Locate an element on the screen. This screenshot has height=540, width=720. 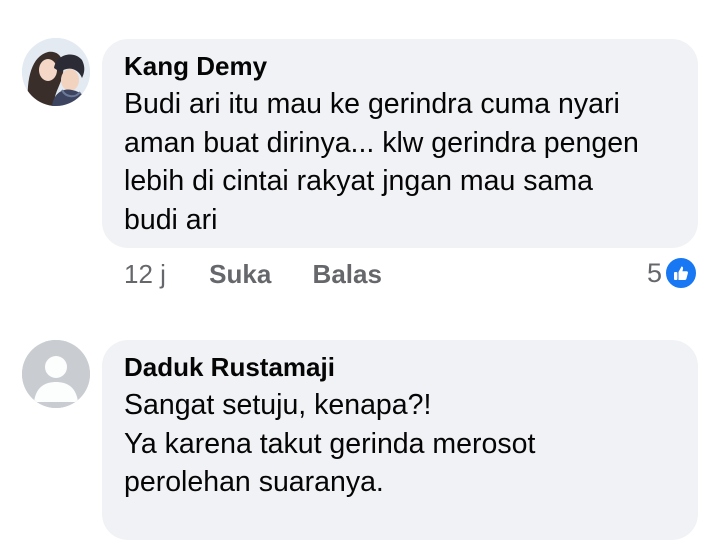
couple-avatar-icon is located at coordinates (56, 72).